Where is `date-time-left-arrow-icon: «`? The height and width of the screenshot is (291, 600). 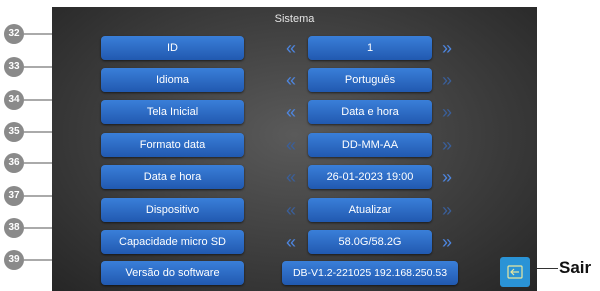 date-time-left-arrow-icon: « is located at coordinates (291, 177).